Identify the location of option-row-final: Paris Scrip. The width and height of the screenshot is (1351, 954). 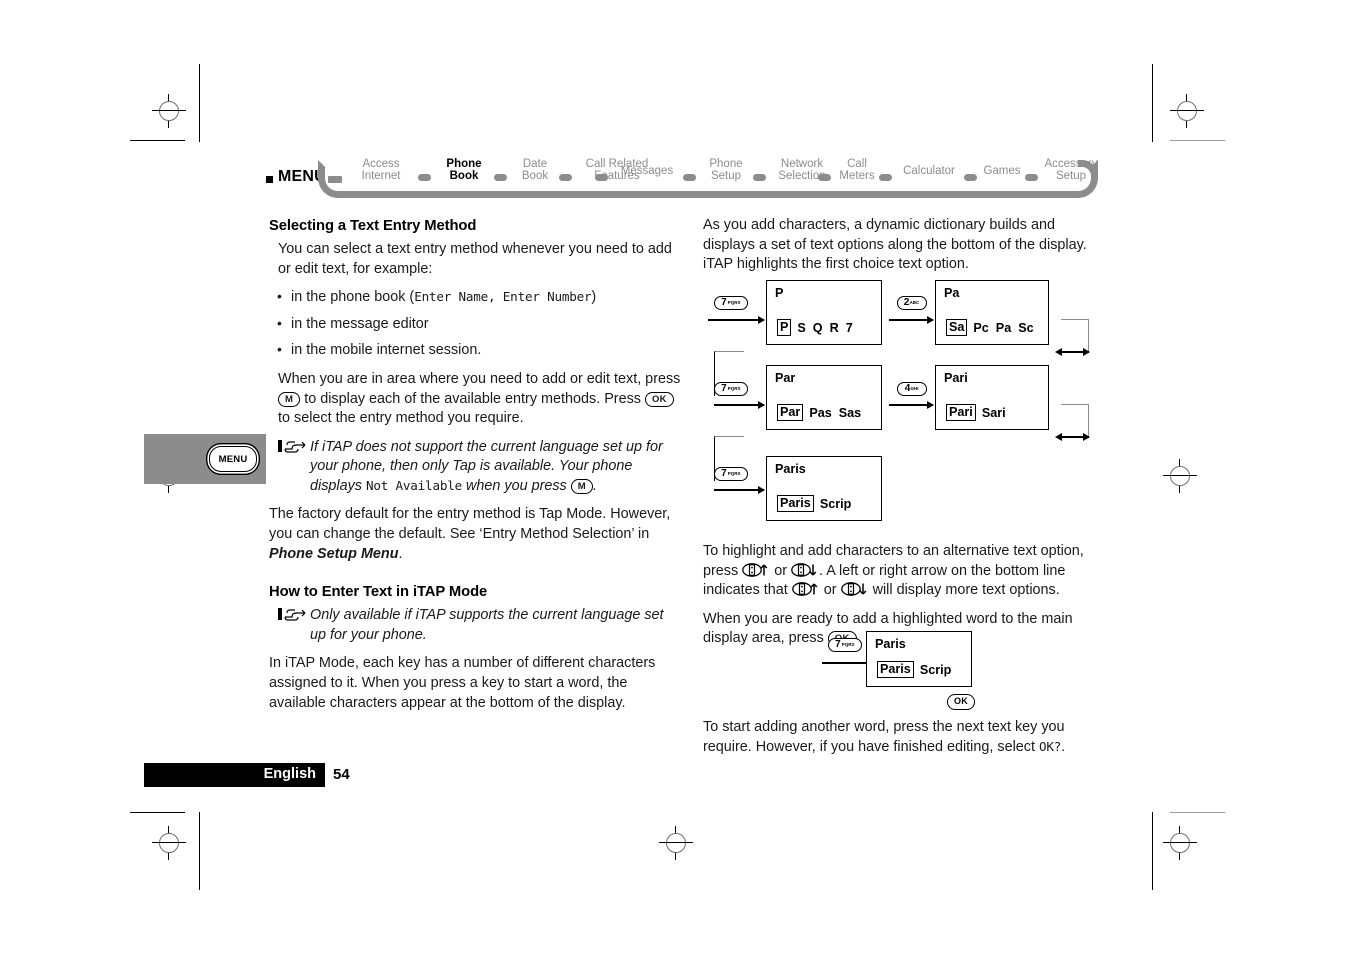
(916, 669).